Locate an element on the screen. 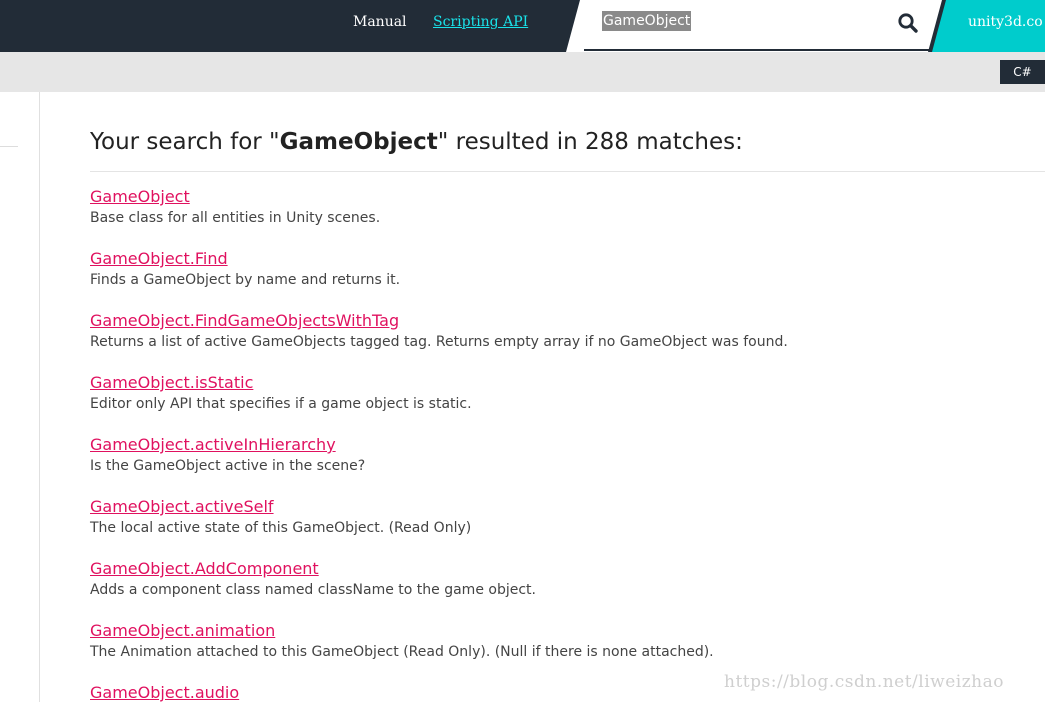  sub-header-bar is located at coordinates (522, 72).